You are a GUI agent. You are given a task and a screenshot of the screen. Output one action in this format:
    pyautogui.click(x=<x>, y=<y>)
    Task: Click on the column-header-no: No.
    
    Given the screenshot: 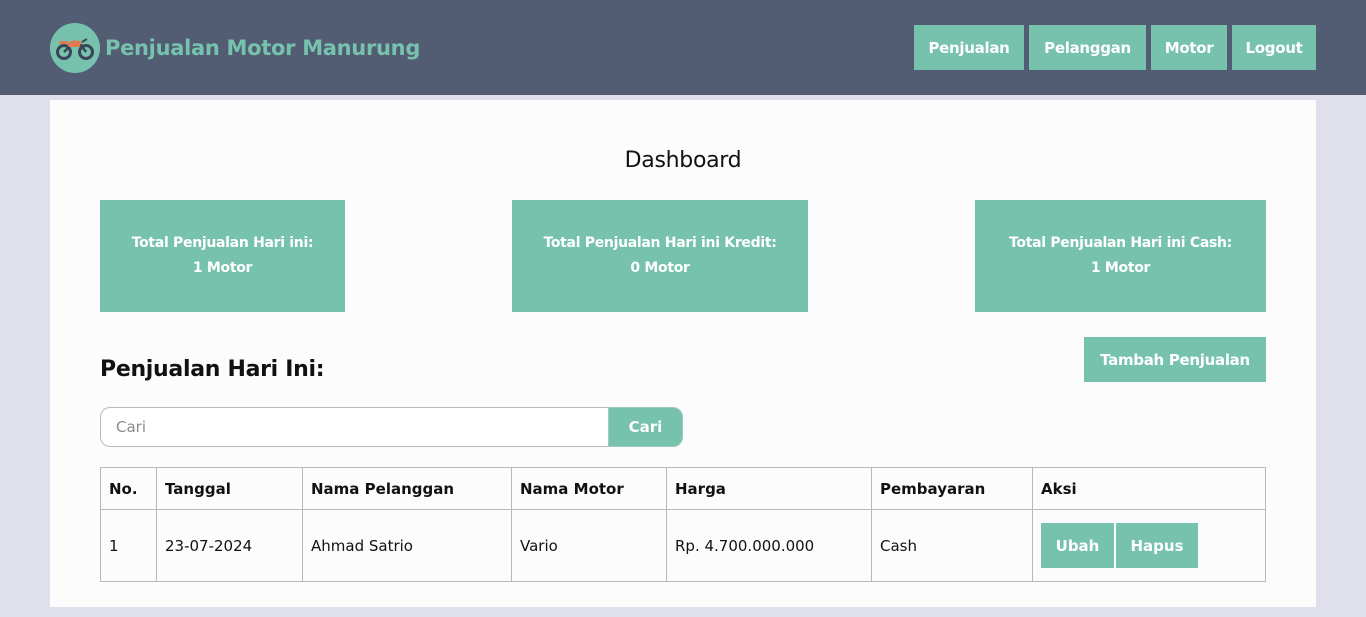 What is the action you would take?
    pyautogui.click(x=128, y=488)
    